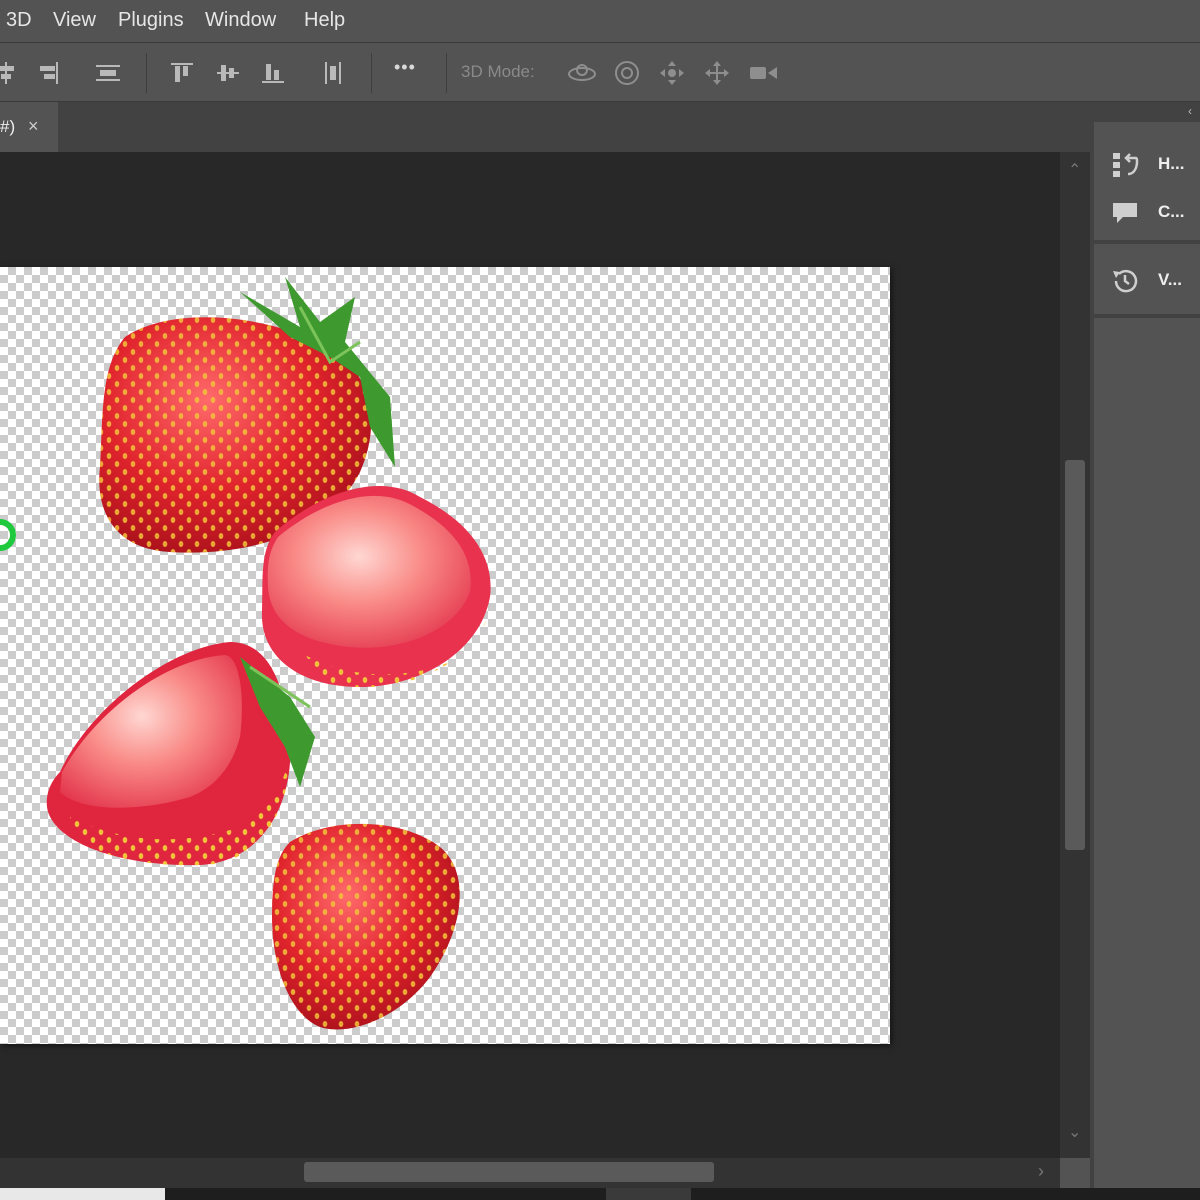 This screenshot has height=1200, width=1200. Describe the element at coordinates (545, 127) in the screenshot. I see `document-tab-bar: #) ×` at that location.